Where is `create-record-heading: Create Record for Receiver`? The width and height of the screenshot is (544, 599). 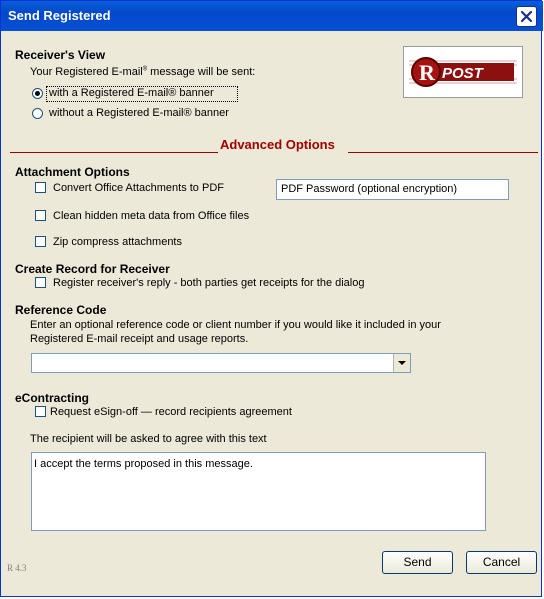
create-record-heading: Create Record for Receiver is located at coordinates (92, 269).